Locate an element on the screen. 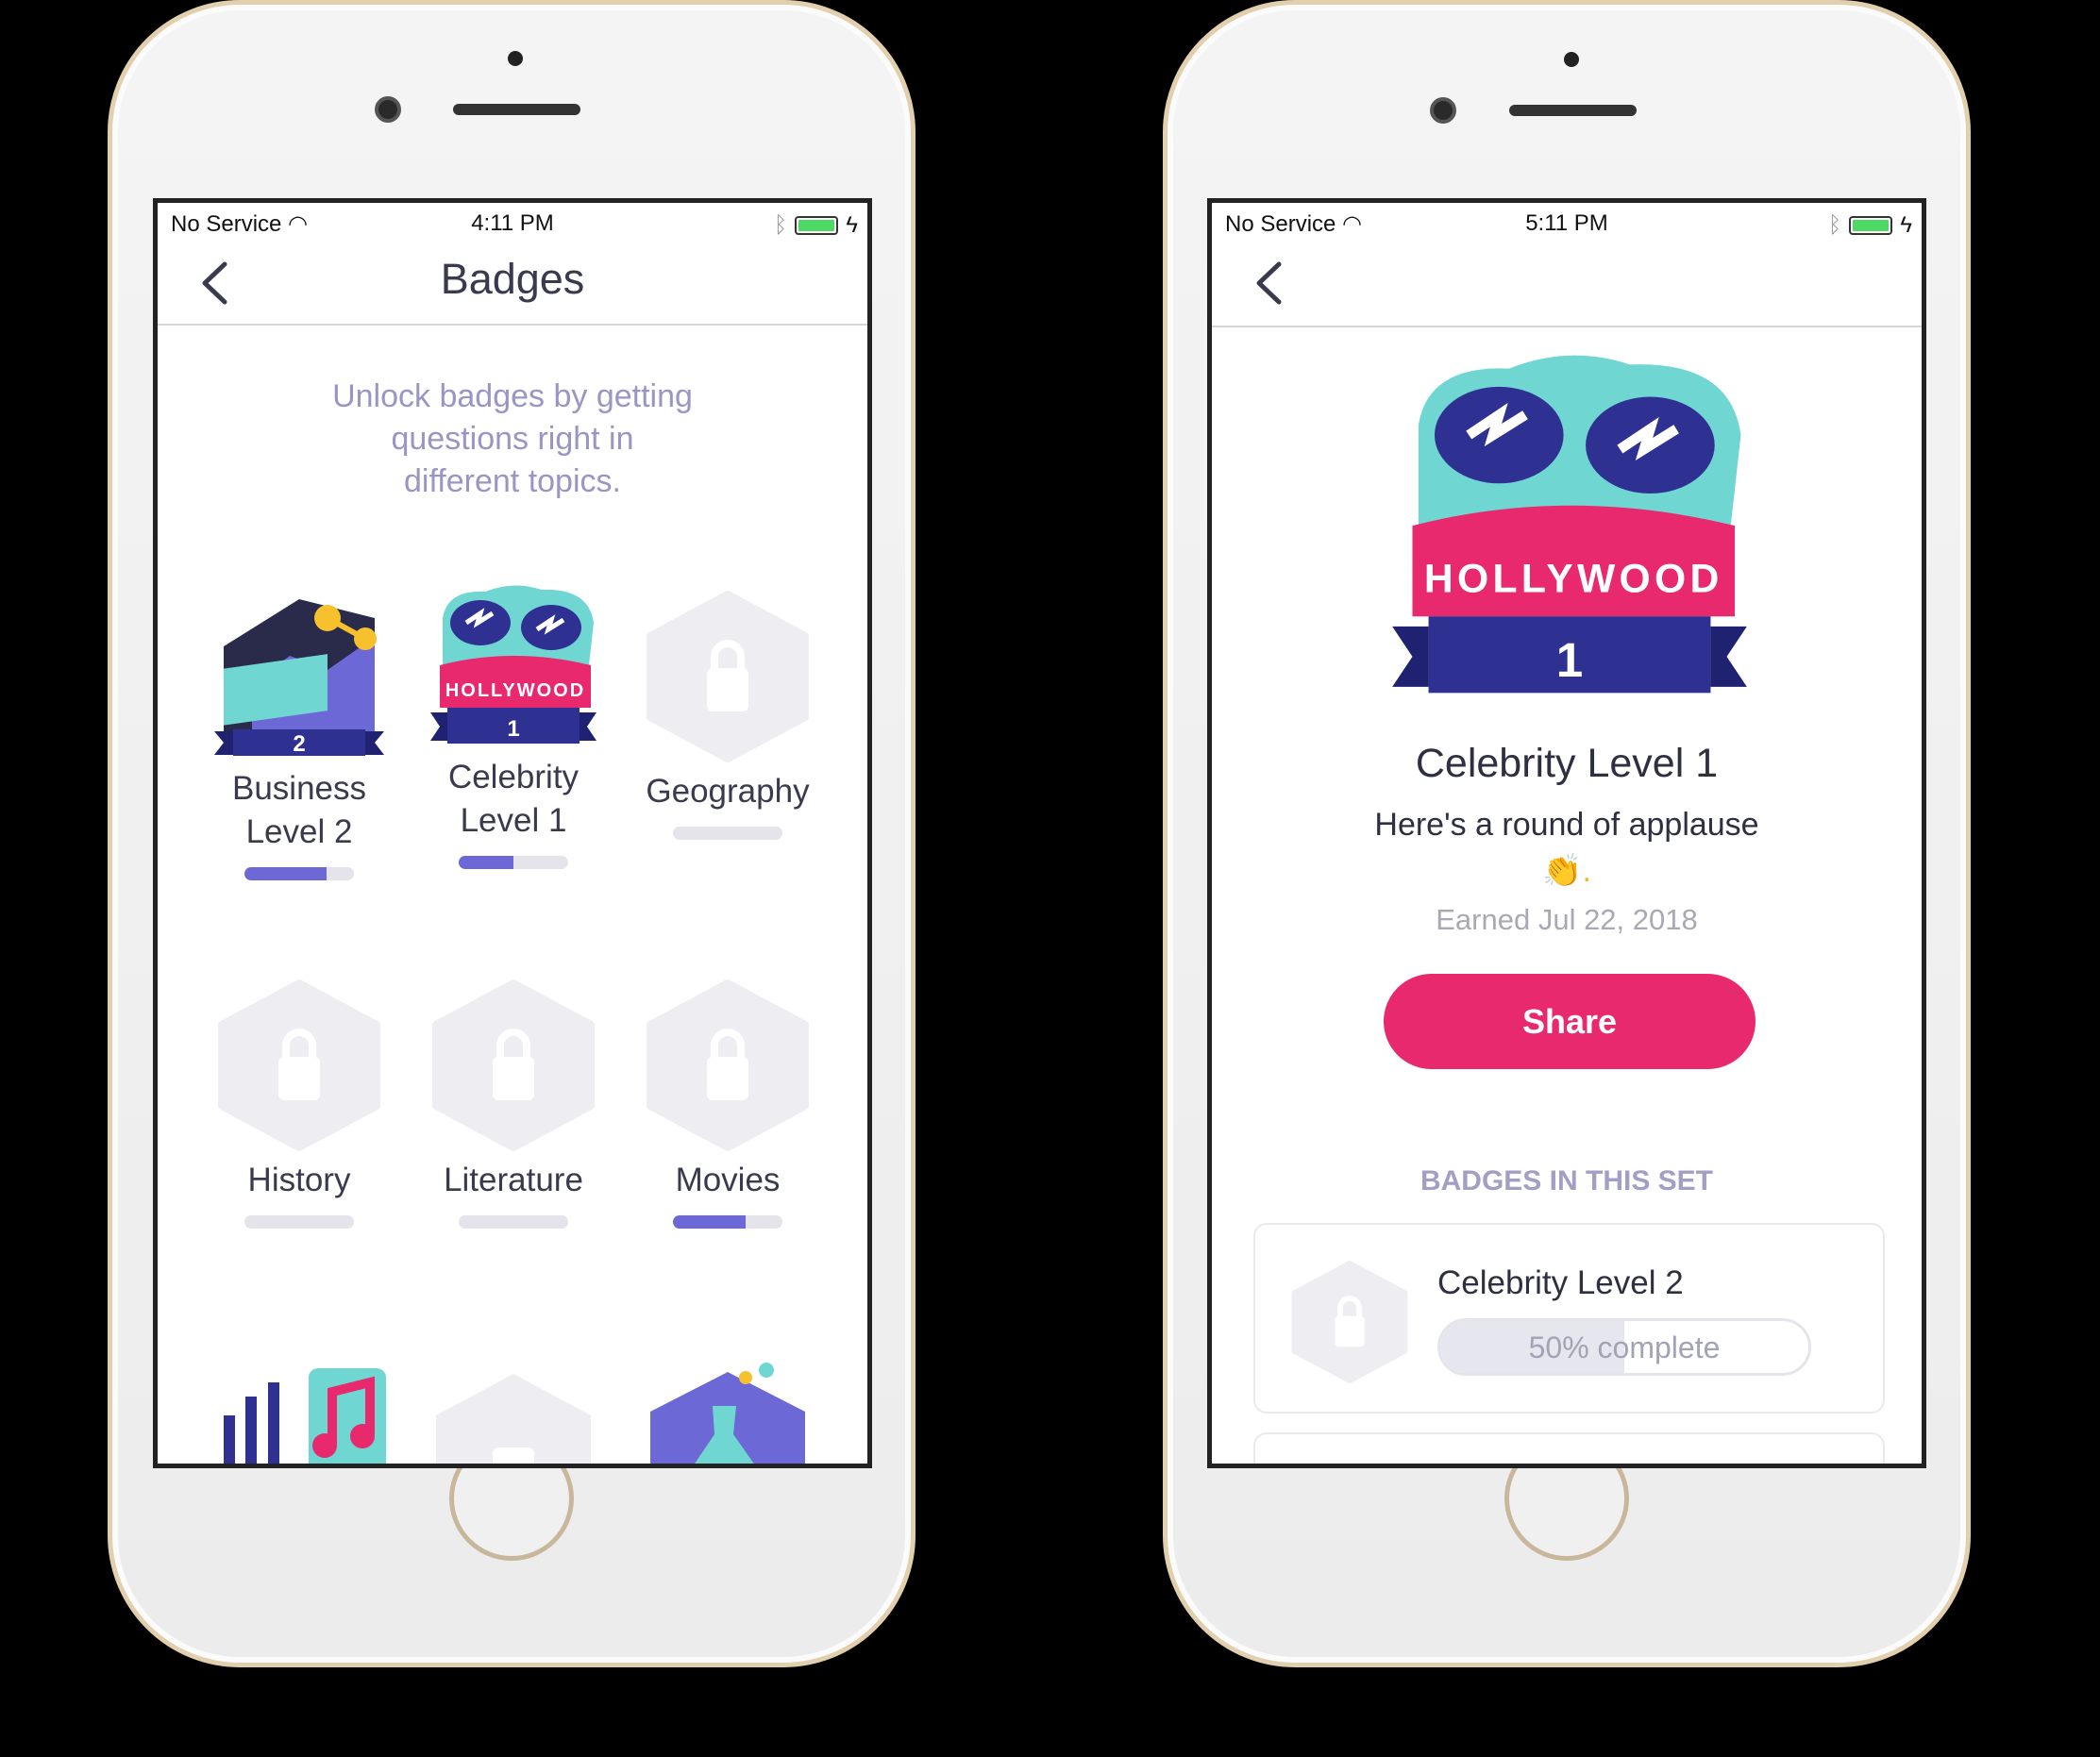  badge-business-level-2: 2 Business Level 2 is located at coordinates (299, 730).